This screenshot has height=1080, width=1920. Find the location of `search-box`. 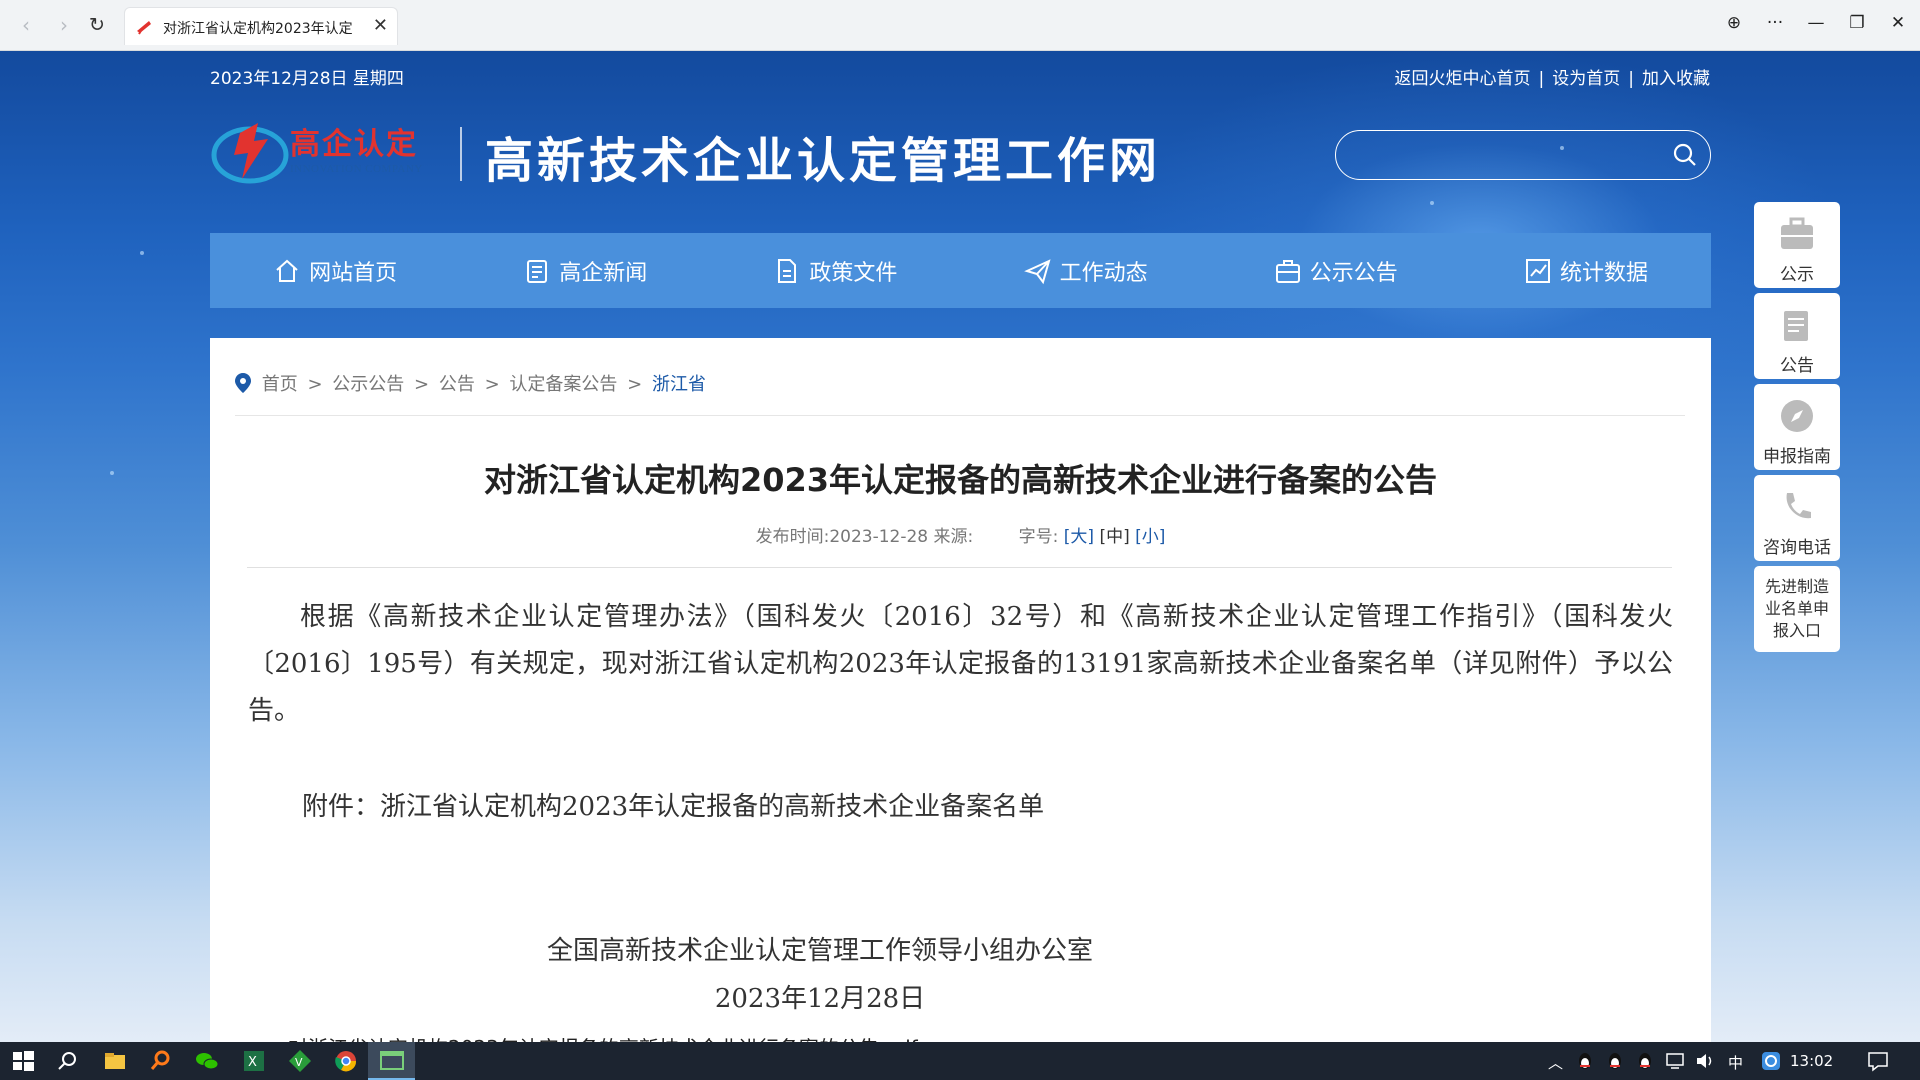

search-box is located at coordinates (1523, 155).